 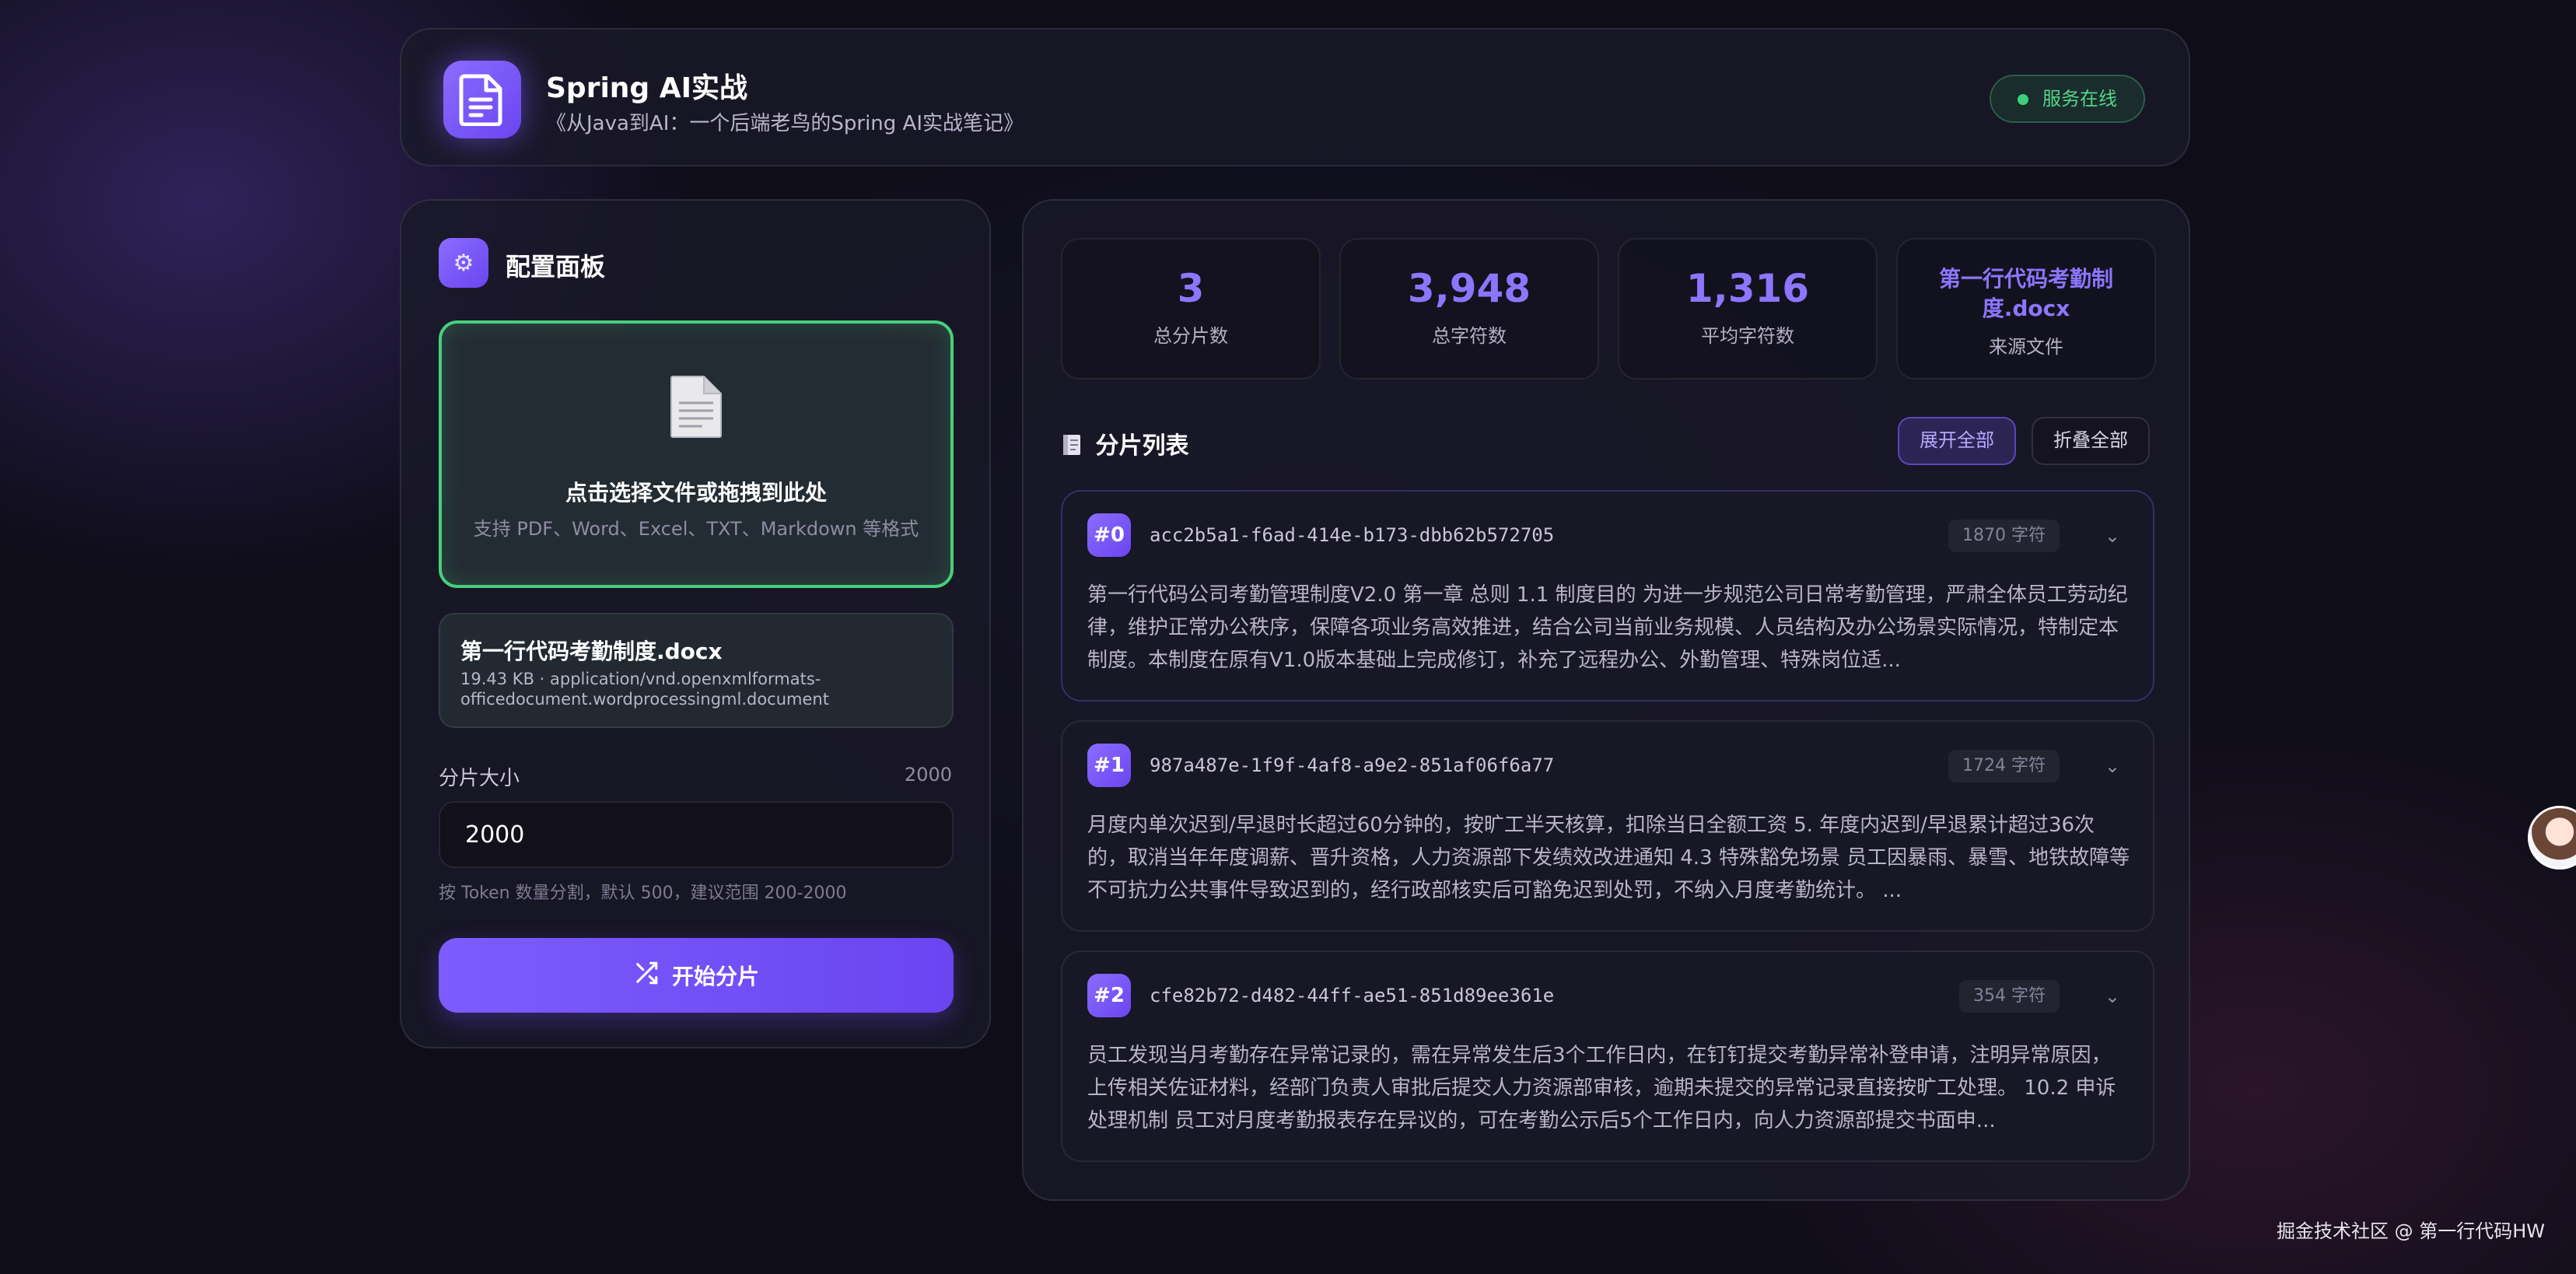 What do you see at coordinates (2026, 347) in the screenshot?
I see `stat-label: 来源文件` at bounding box center [2026, 347].